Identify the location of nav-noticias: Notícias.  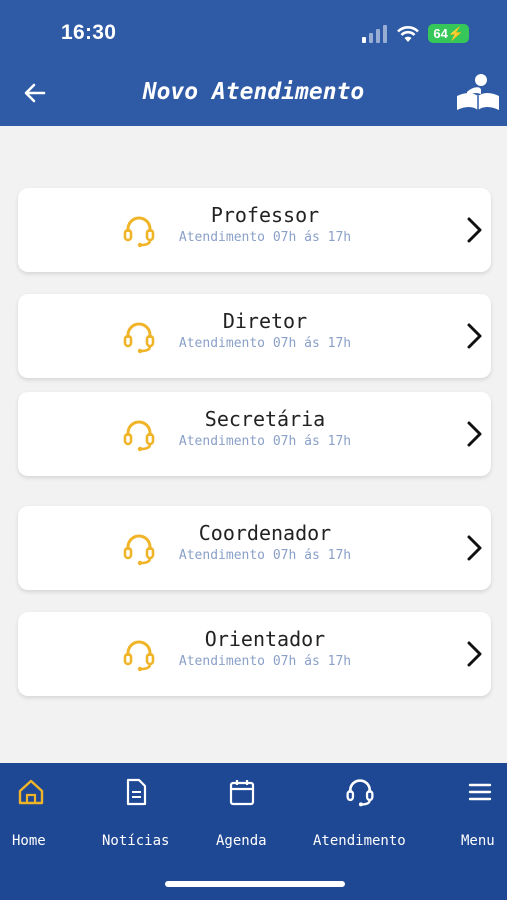
(136, 818).